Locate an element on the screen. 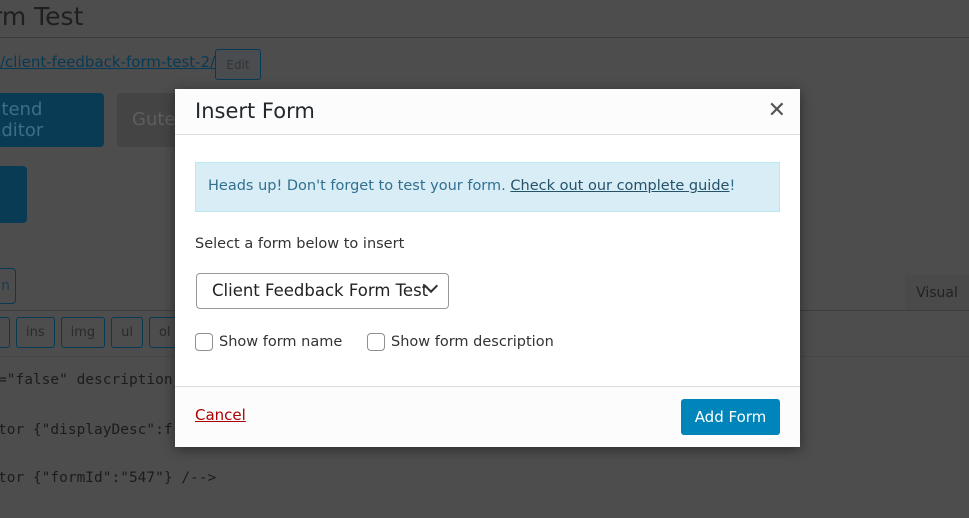  close-icon: ✕ is located at coordinates (777, 110).